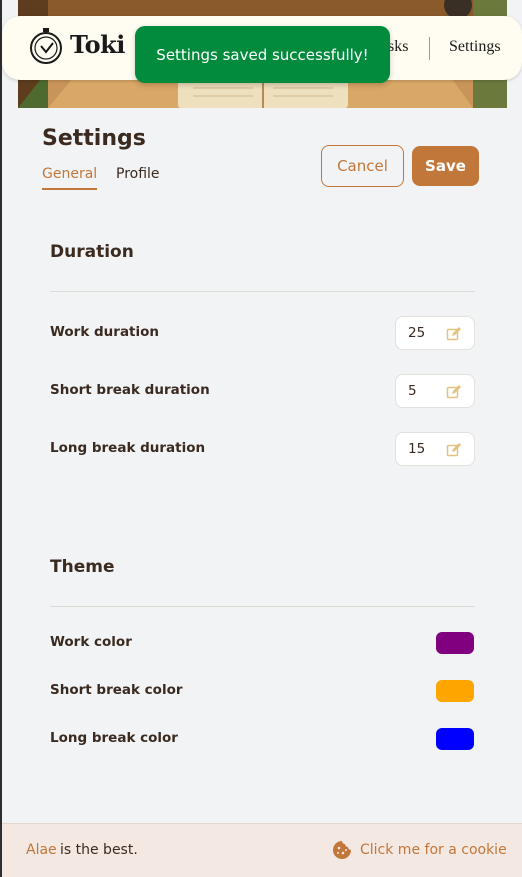  I want to click on work-color-label: Work color, so click(91, 642).